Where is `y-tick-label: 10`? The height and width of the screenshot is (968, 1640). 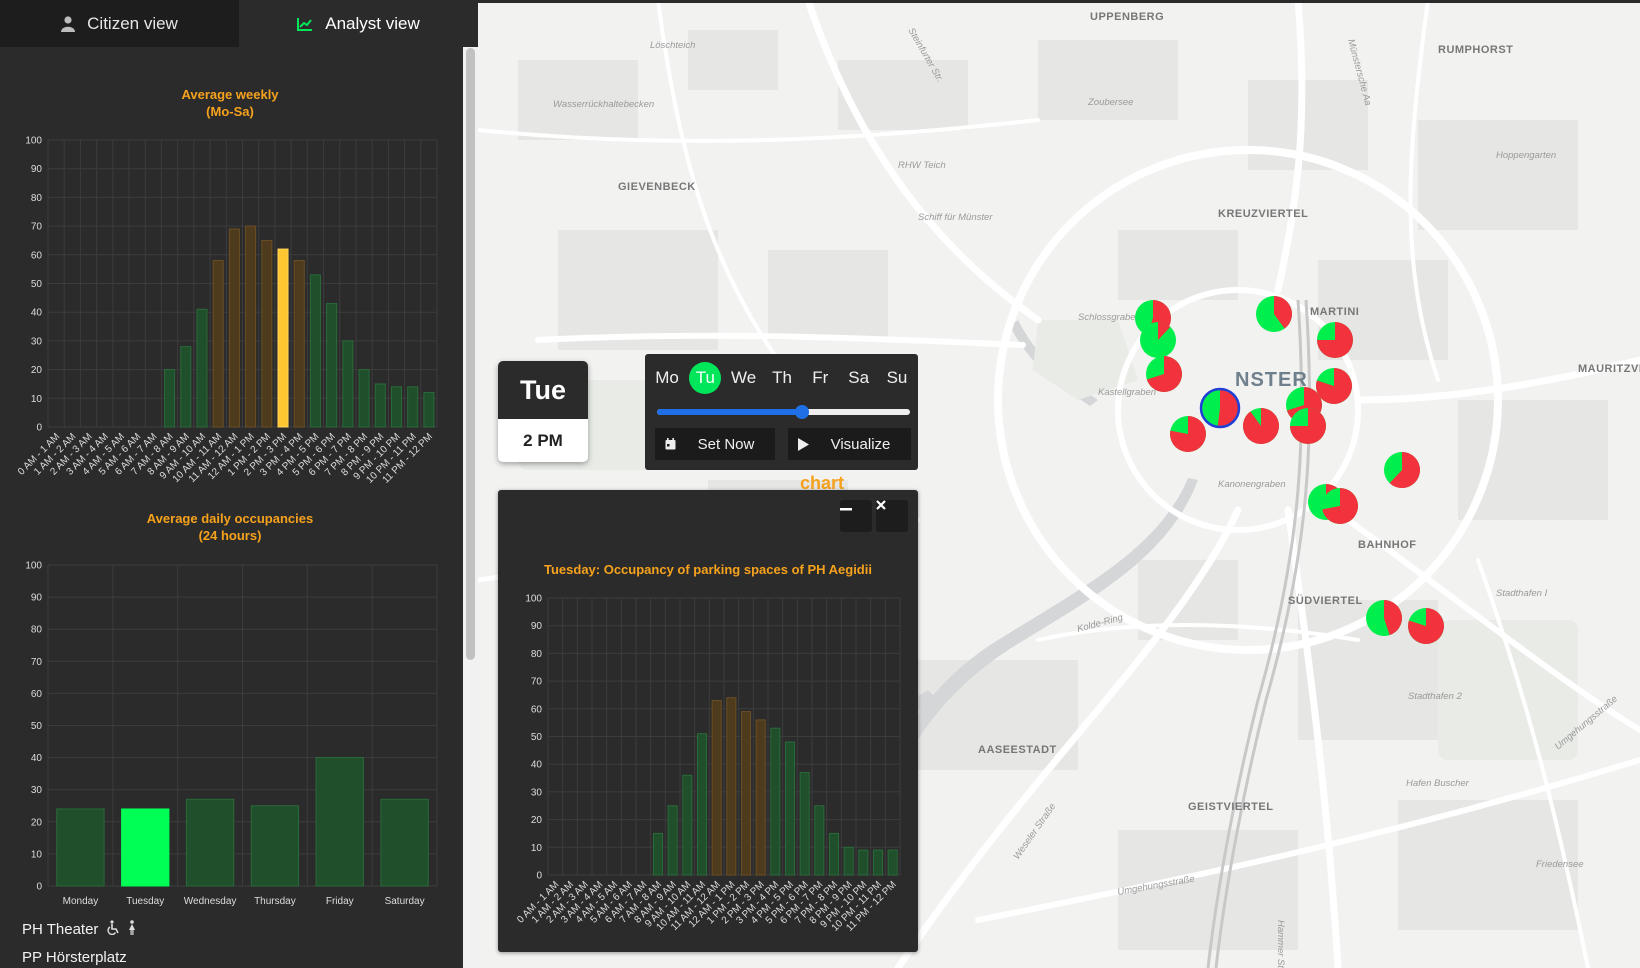 y-tick-label: 10 is located at coordinates (537, 848).